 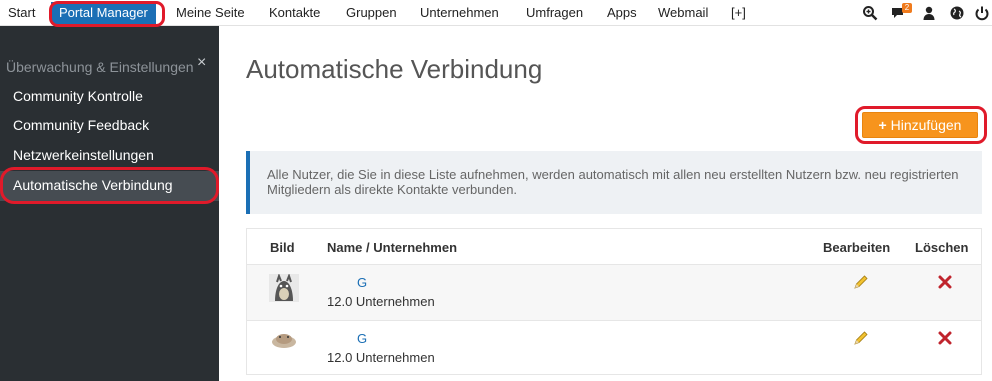 What do you see at coordinates (926, 125) in the screenshot?
I see `add-button-label: Hinzufügen` at bounding box center [926, 125].